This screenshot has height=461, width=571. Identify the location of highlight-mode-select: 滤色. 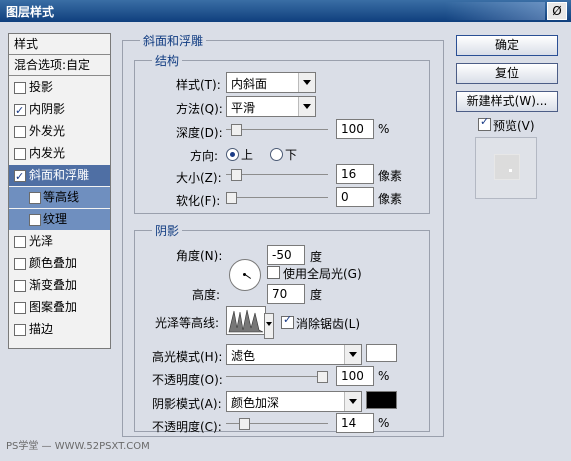
(294, 354).